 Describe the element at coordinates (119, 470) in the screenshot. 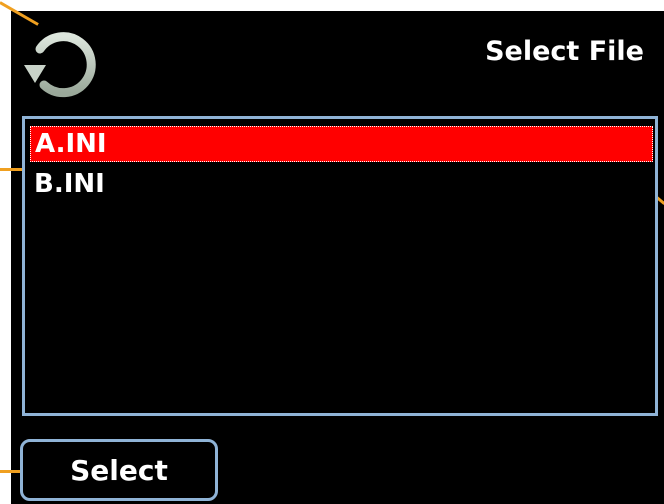

I see `select-button: Select` at that location.